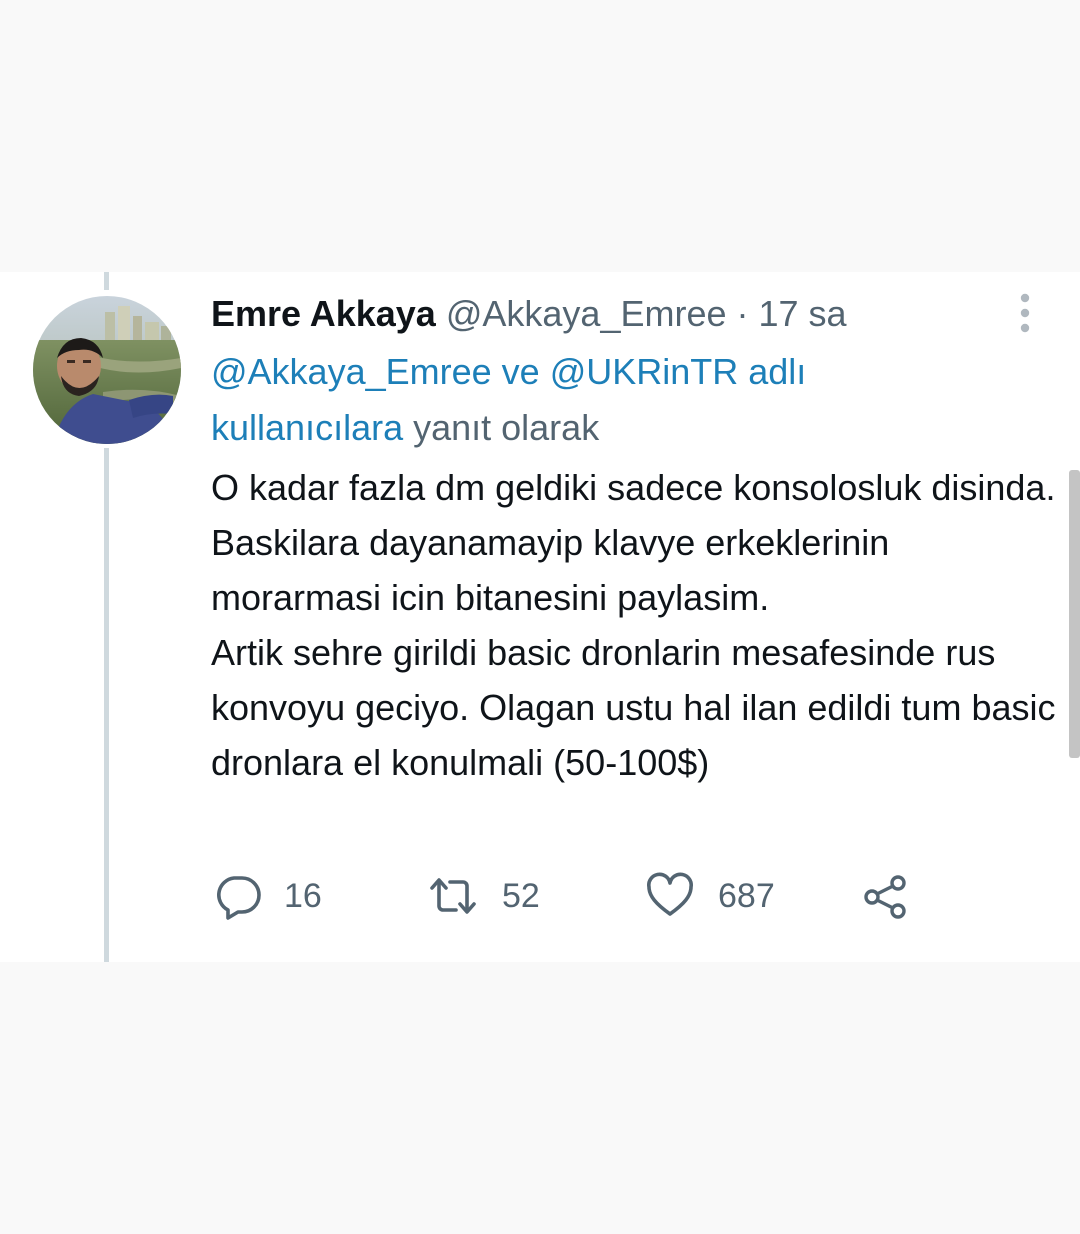  What do you see at coordinates (586, 313) in the screenshot?
I see `author-handle: @Akkaya_Emree` at bounding box center [586, 313].